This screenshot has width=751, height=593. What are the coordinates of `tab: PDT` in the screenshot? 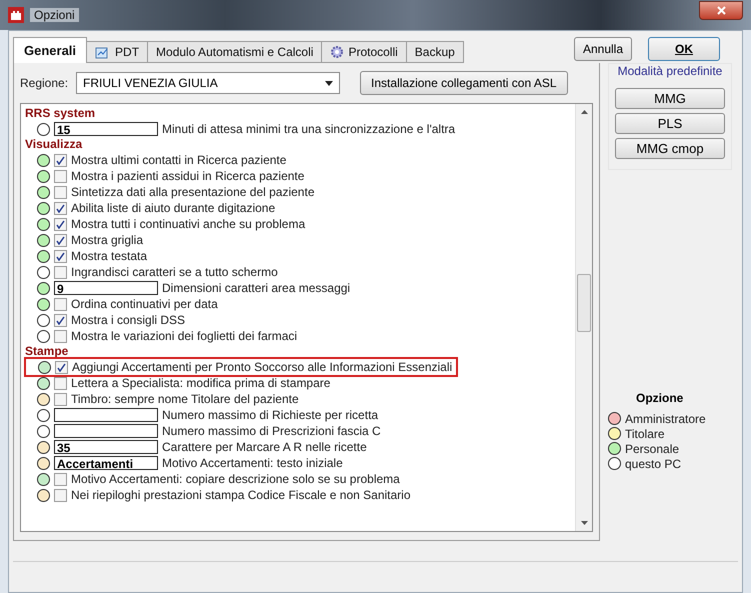 It's located at (117, 52).